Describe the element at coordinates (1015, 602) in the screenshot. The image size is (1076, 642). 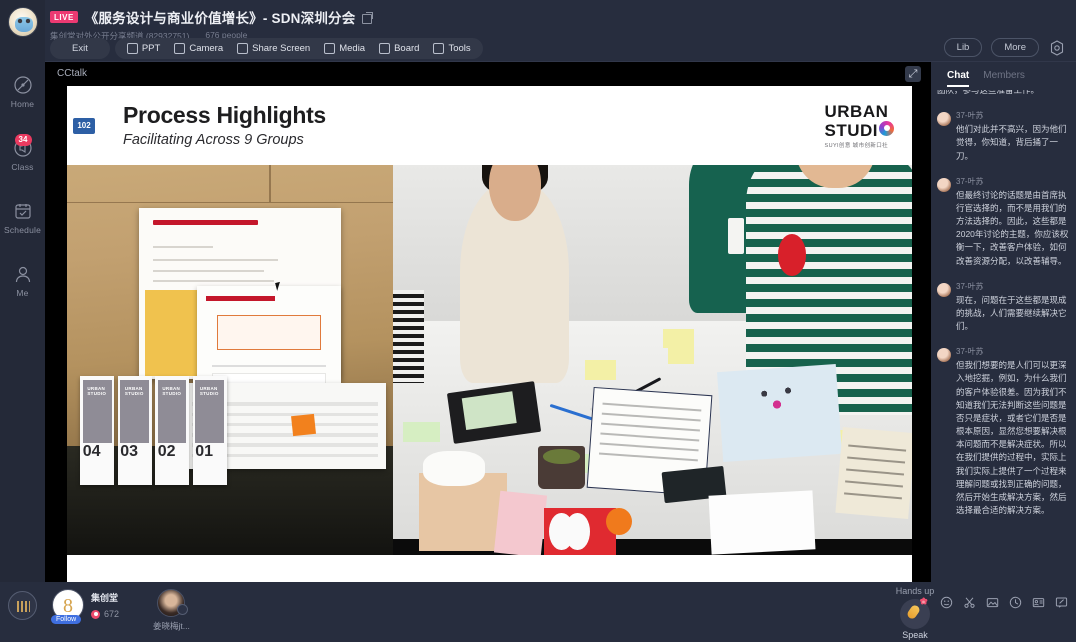
I see `clock-icon` at that location.